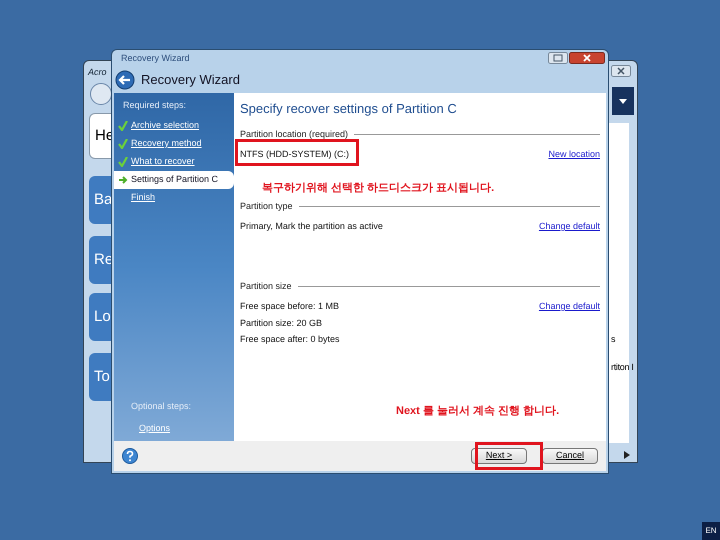 This screenshot has height=540, width=720. What do you see at coordinates (161, 406) in the screenshot?
I see `sidebar-heading: Optional steps:` at bounding box center [161, 406].